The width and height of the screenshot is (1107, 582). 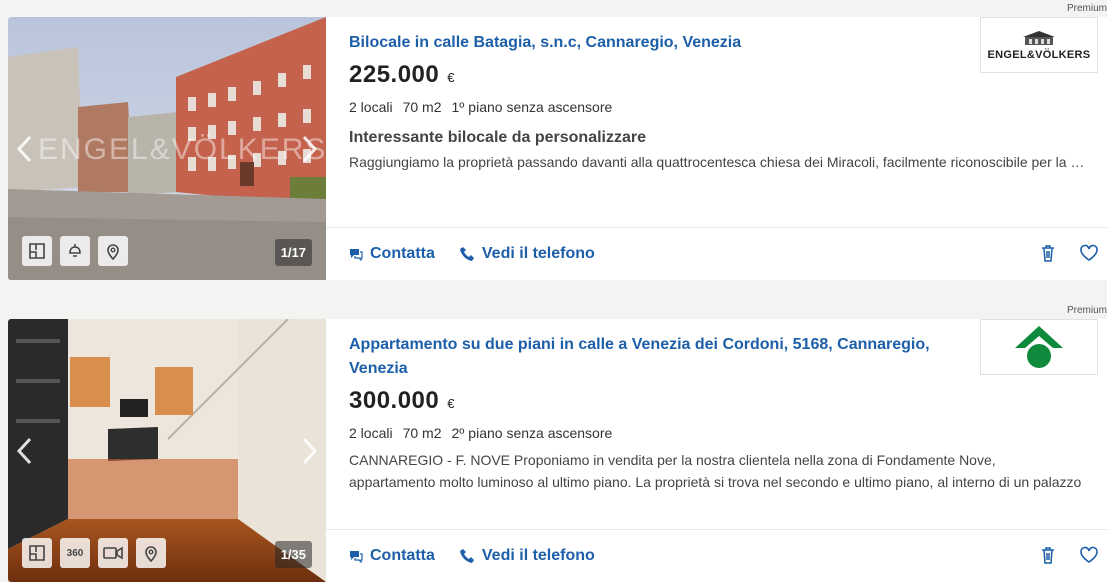 What do you see at coordinates (719, 401) in the screenshot?
I see `price-row: 300.000 €` at bounding box center [719, 401].